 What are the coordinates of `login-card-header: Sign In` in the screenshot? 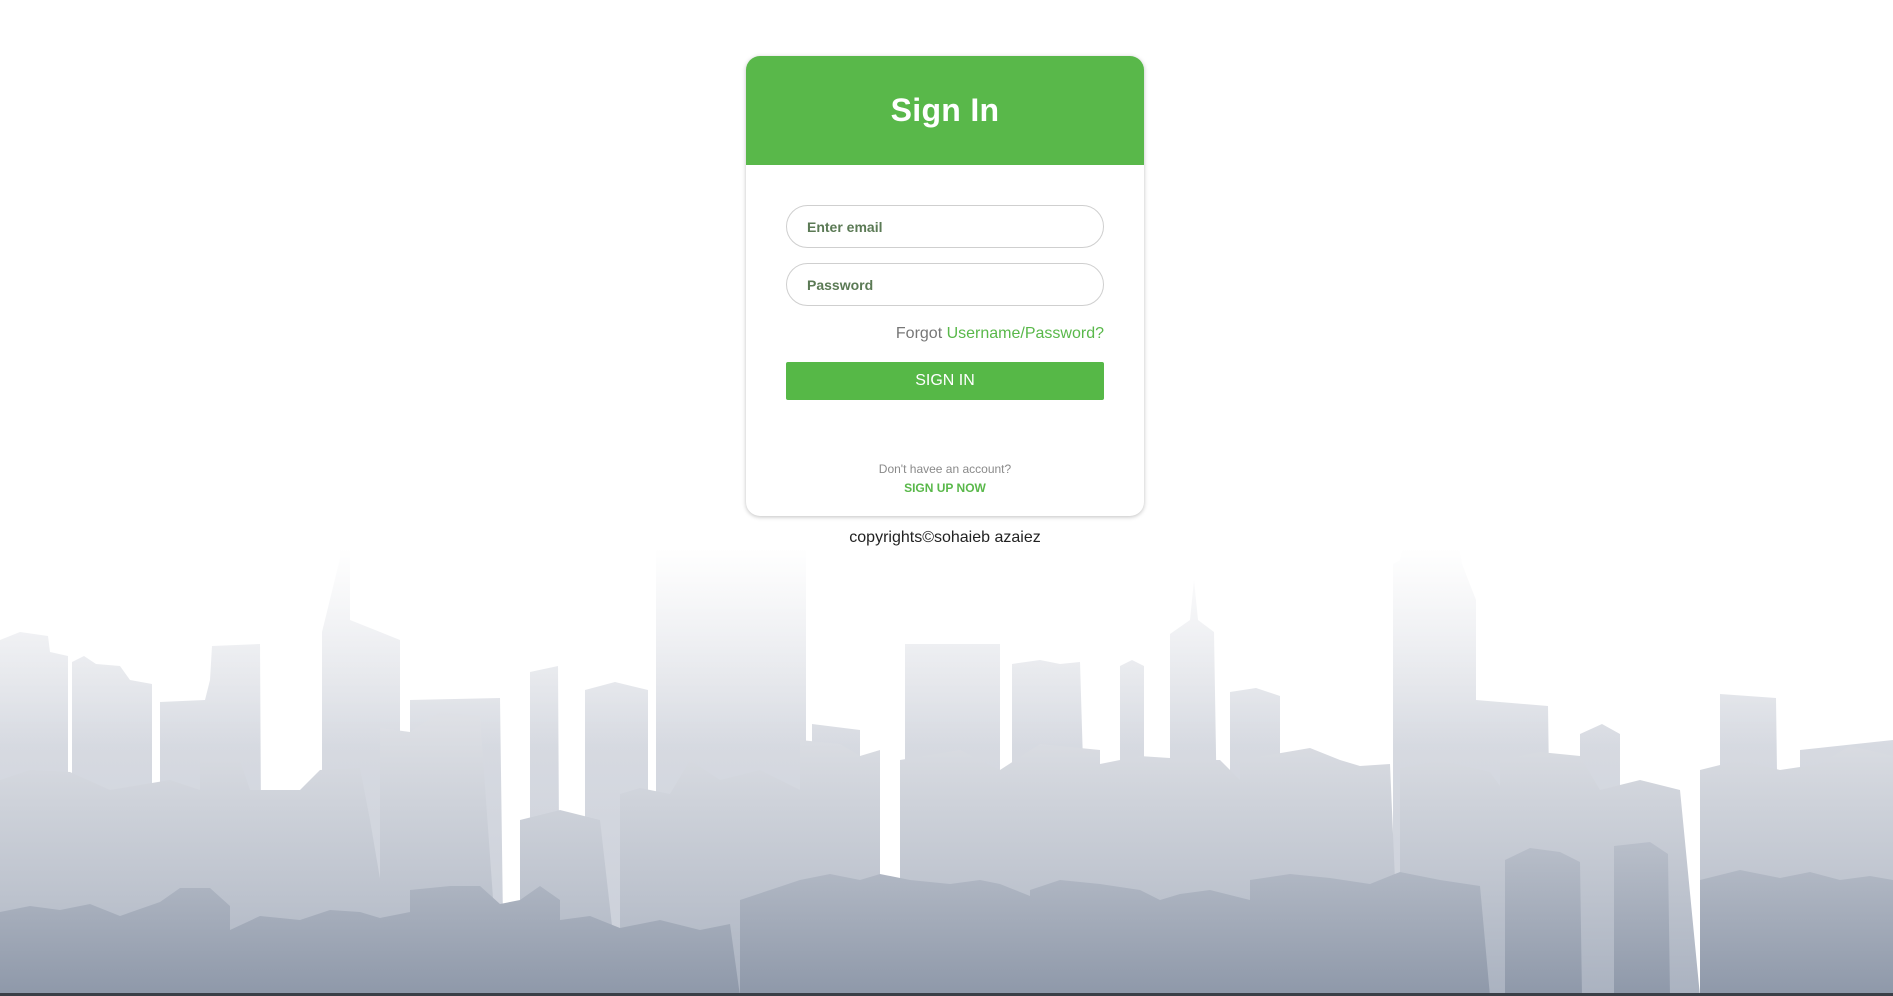 It's located at (945, 110).